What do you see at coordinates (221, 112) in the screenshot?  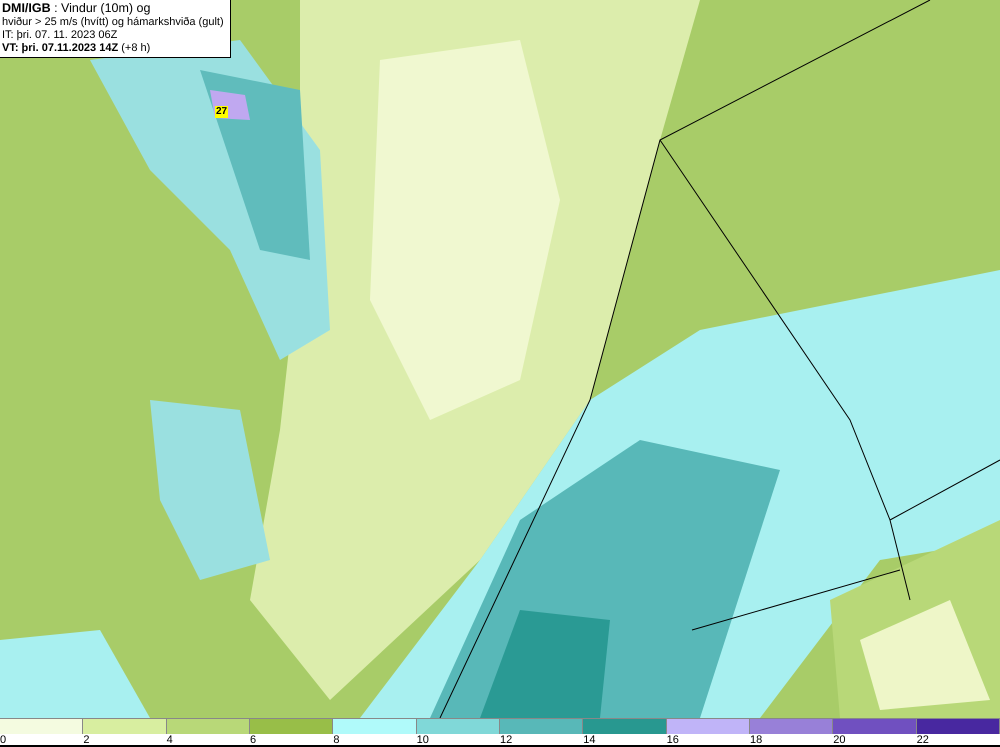 I see `gust-label: 27` at bounding box center [221, 112].